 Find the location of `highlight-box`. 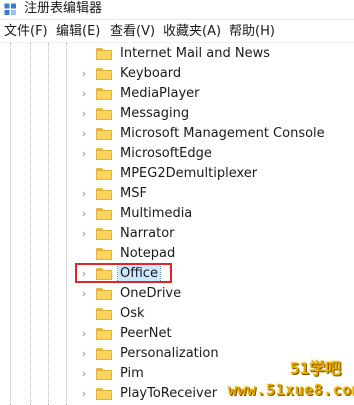

highlight-box is located at coordinates (123, 273).